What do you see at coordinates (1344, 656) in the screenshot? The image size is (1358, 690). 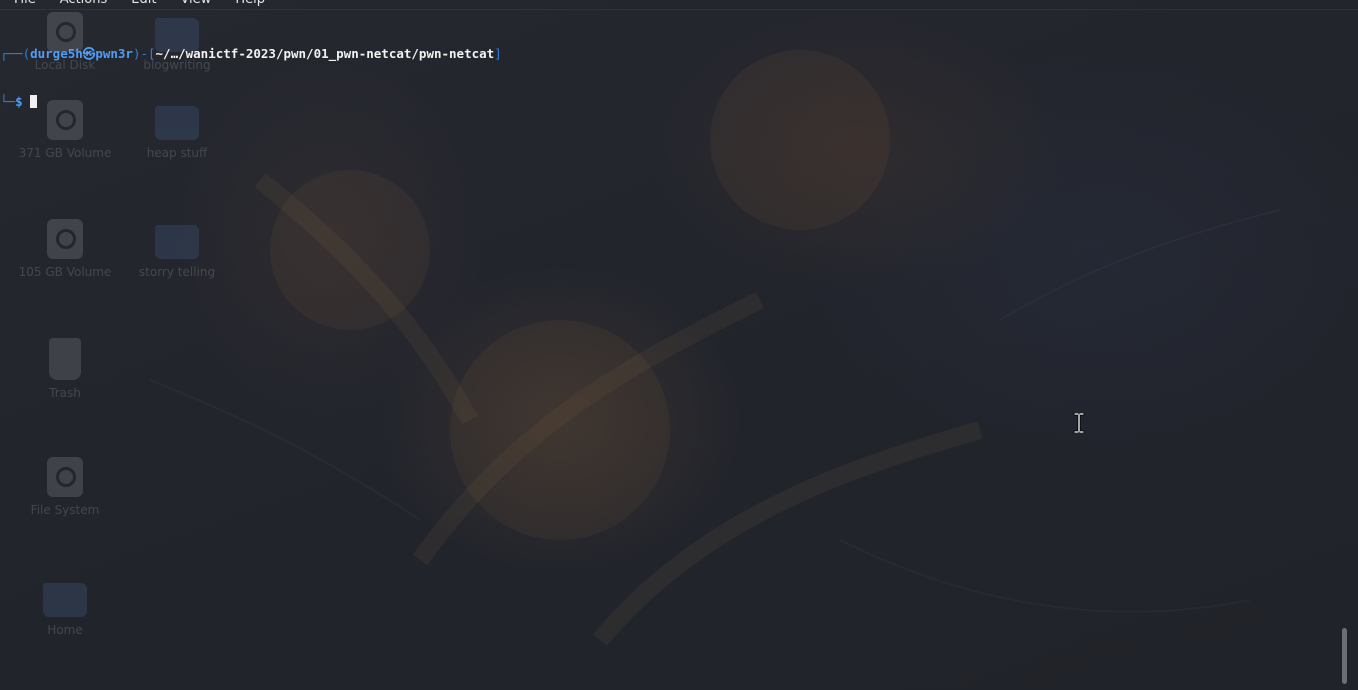 I see `terminal-scrollbar-thumb` at bounding box center [1344, 656].